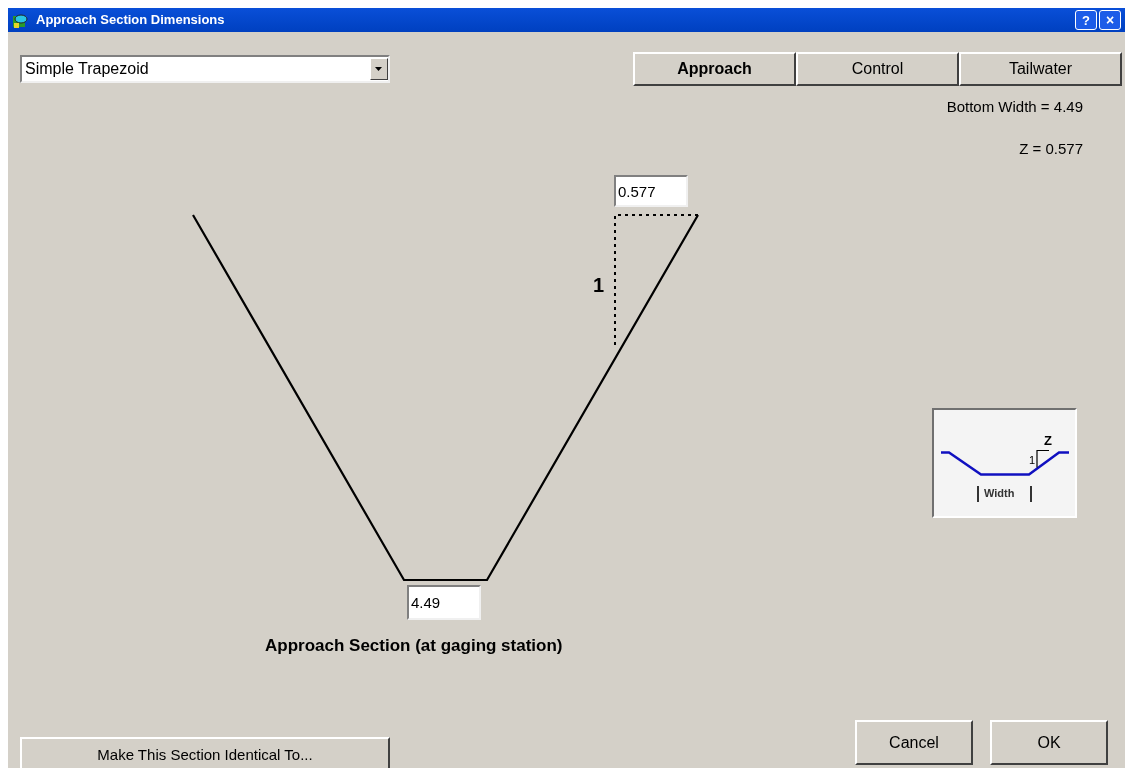  I want to click on ok-button: OK, so click(1049, 742).